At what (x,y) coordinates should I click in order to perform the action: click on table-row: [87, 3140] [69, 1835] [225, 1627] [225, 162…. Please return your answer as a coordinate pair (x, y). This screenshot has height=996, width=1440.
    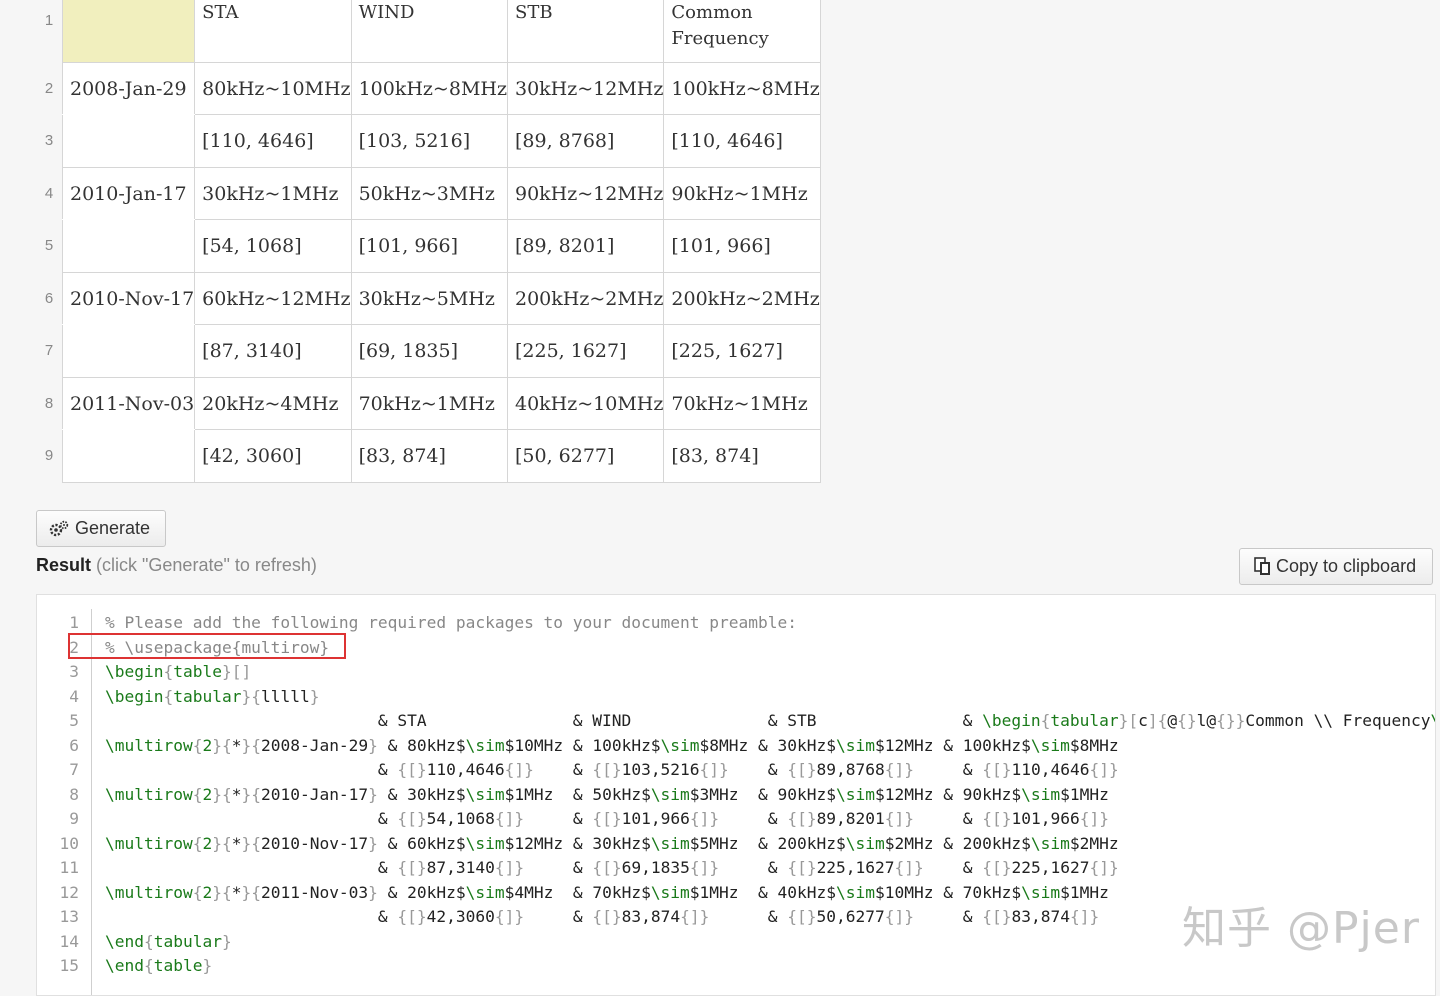
    Looking at the image, I should click on (441, 351).